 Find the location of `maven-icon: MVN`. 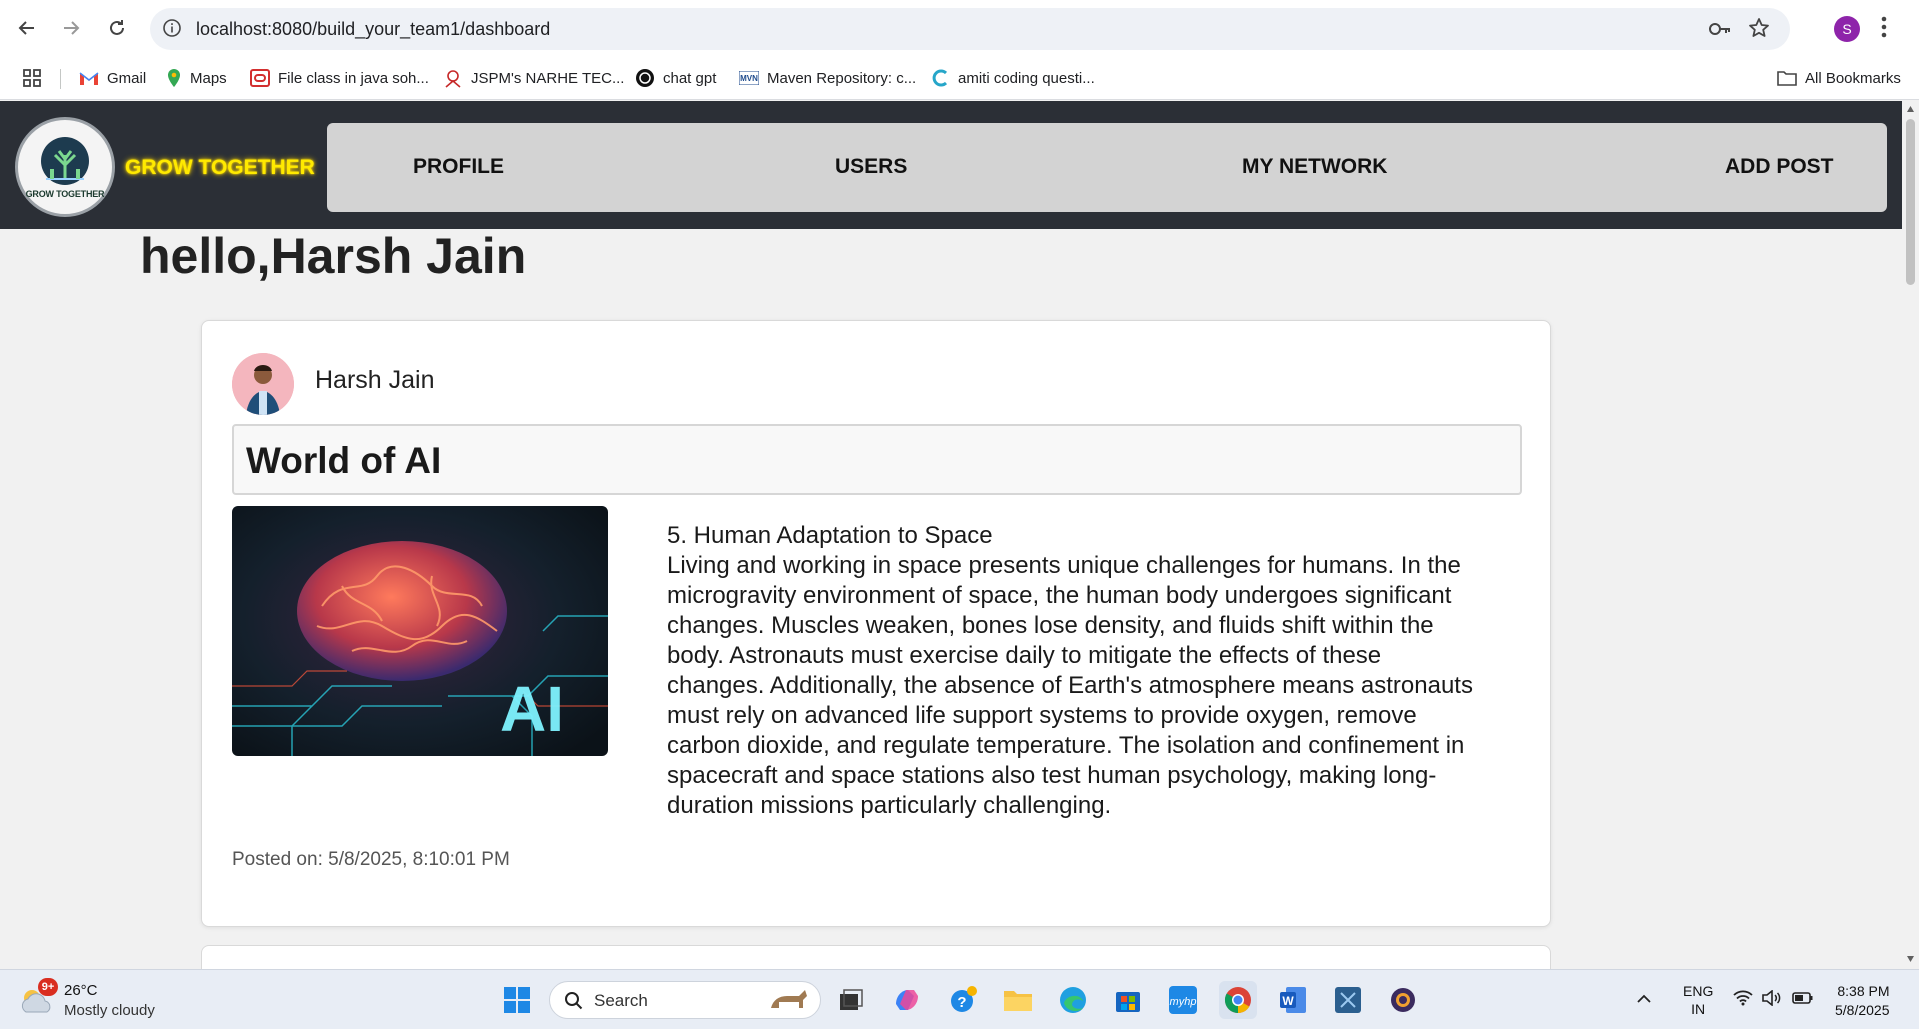

maven-icon: MVN is located at coordinates (749, 78).